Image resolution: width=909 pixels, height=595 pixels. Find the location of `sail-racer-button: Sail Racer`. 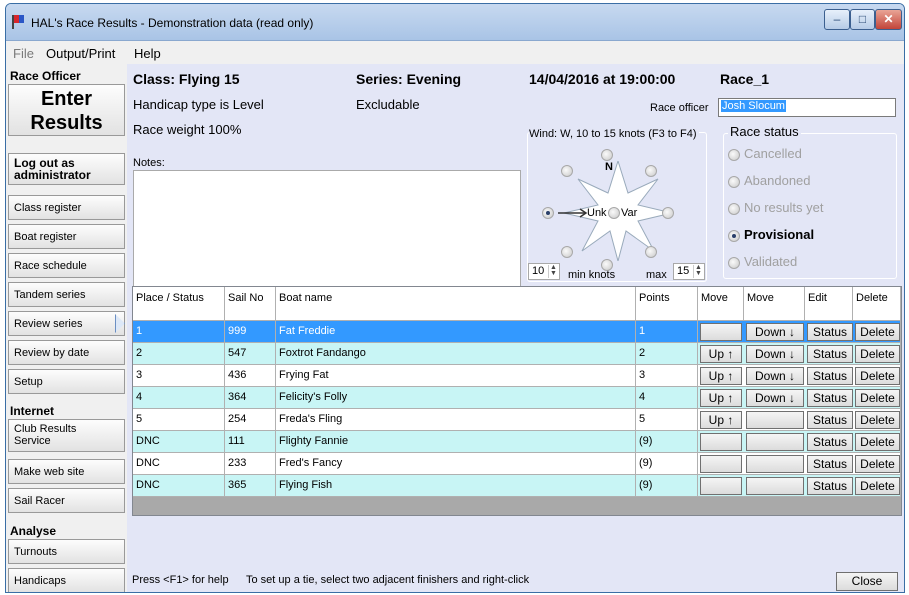

sail-racer-button: Sail Racer is located at coordinates (66, 500).